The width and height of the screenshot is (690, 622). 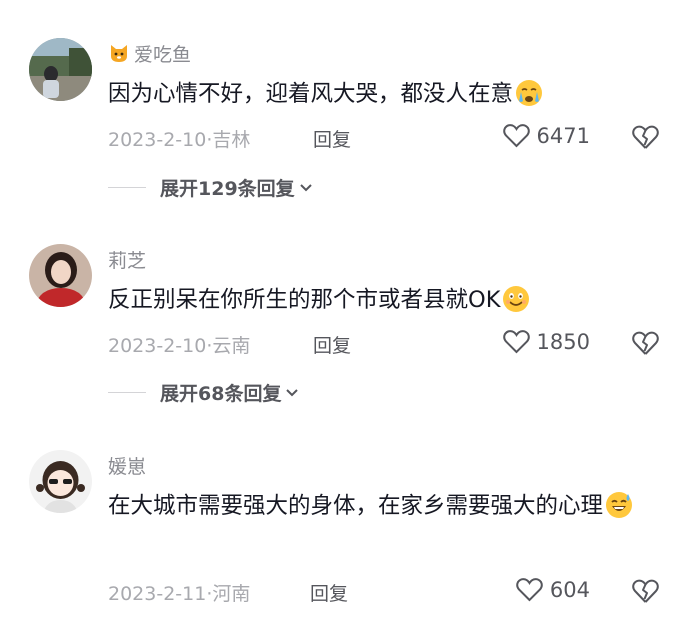 What do you see at coordinates (516, 299) in the screenshot?
I see `smiling-face-icon` at bounding box center [516, 299].